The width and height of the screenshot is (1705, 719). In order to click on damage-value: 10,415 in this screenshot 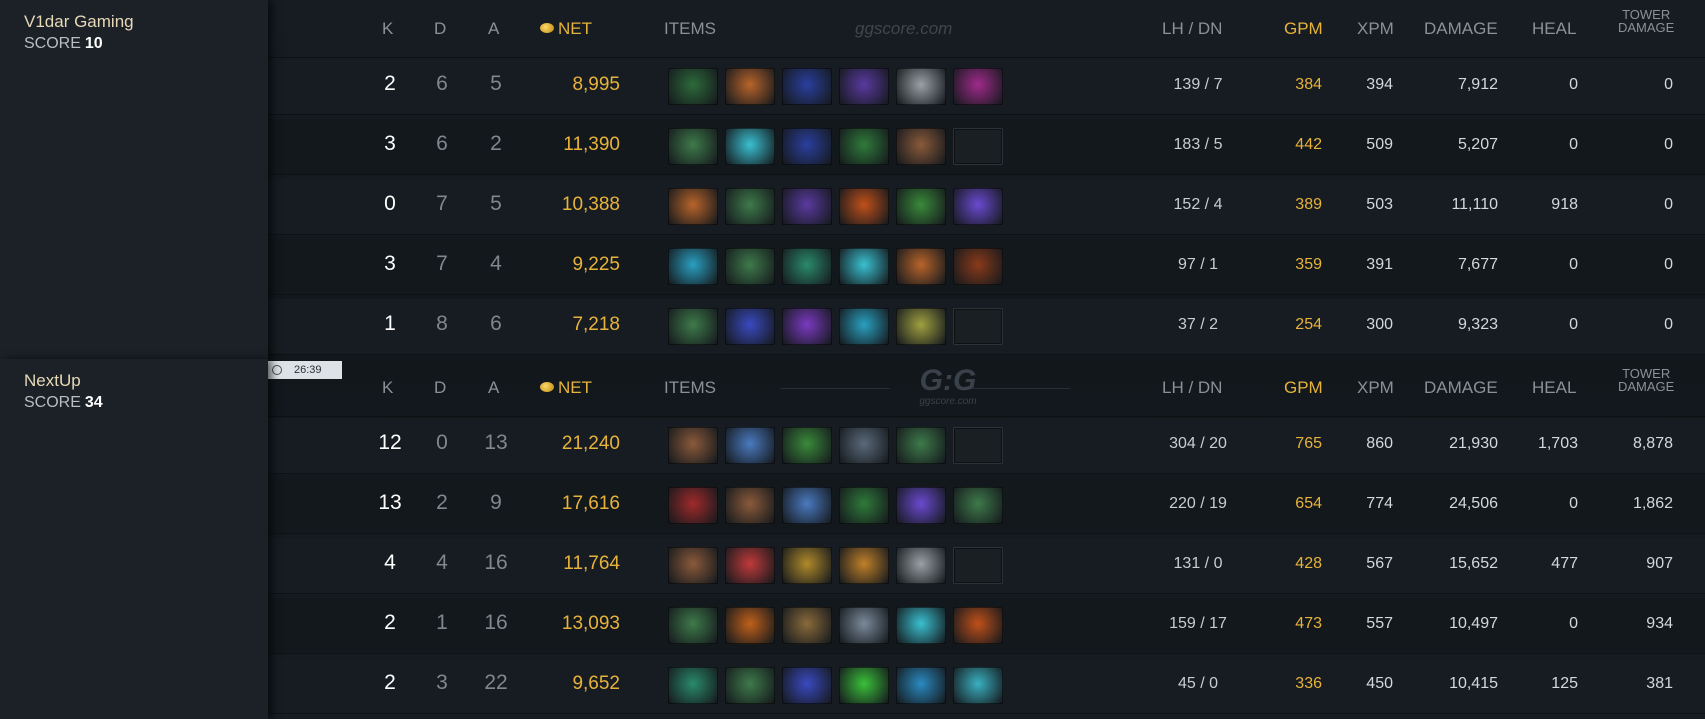, I will do `click(1473, 683)`.